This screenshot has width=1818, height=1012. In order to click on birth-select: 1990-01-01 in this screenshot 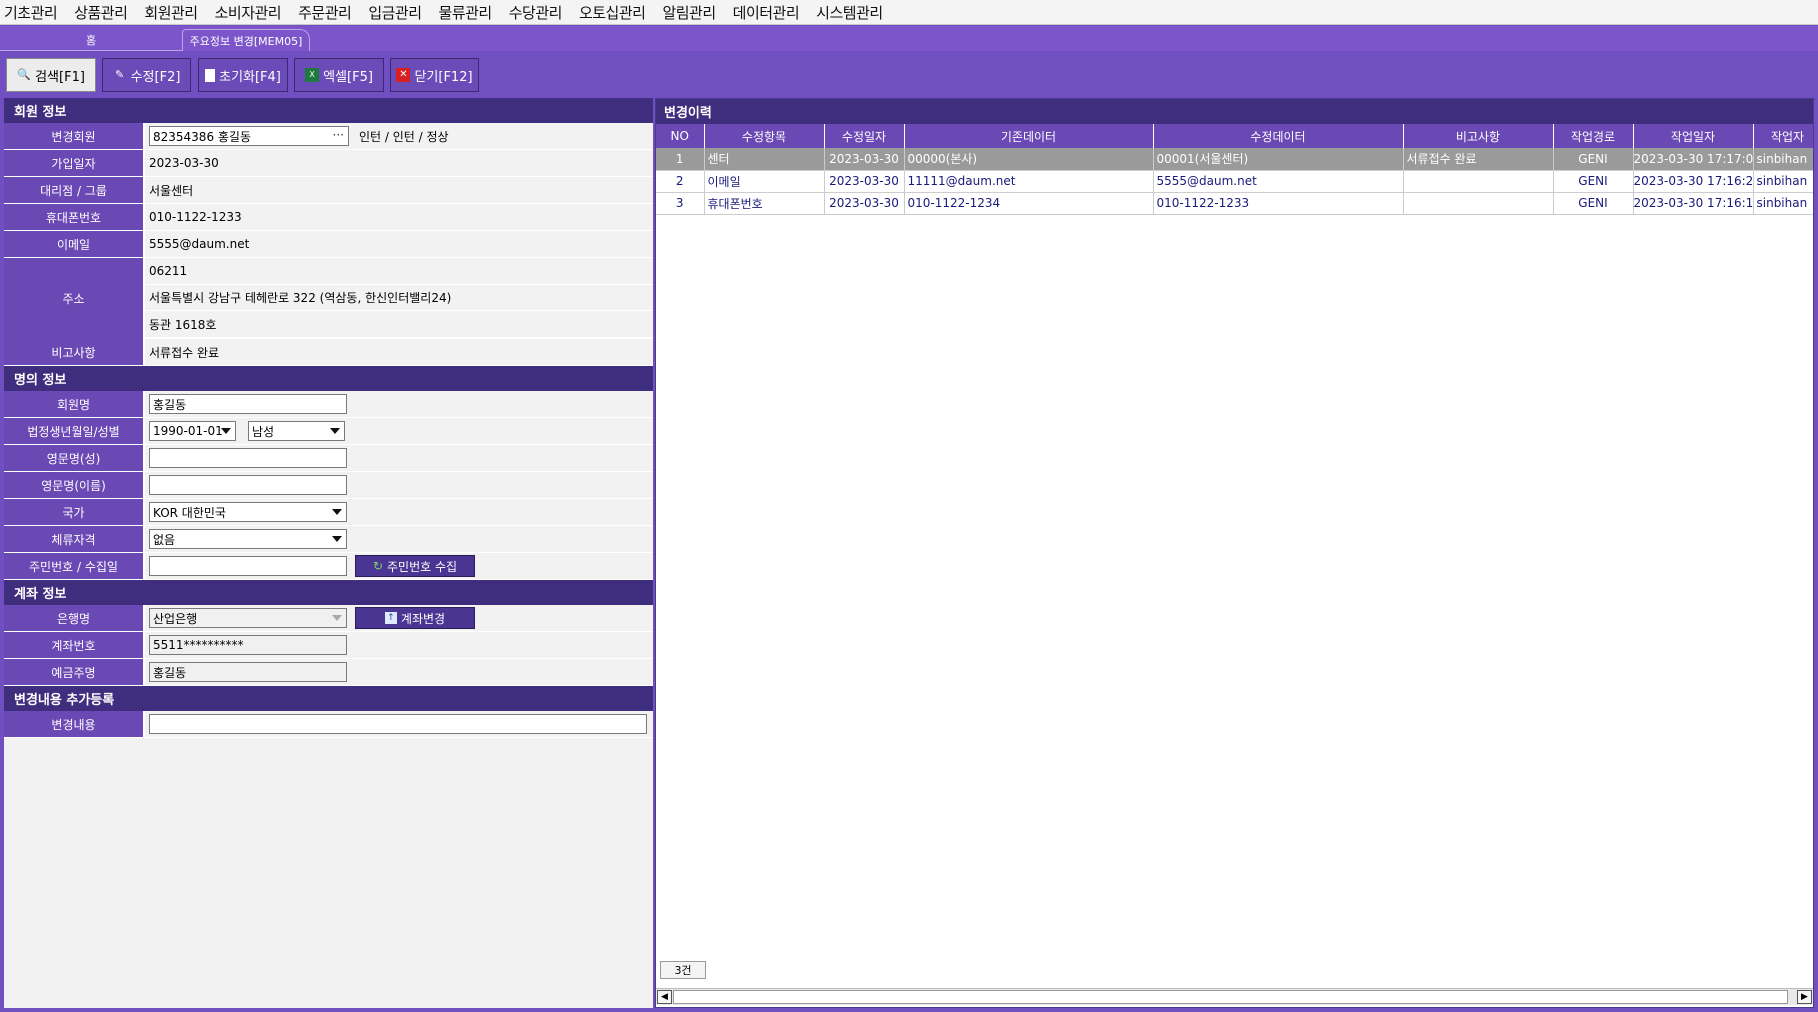, I will do `click(192, 431)`.